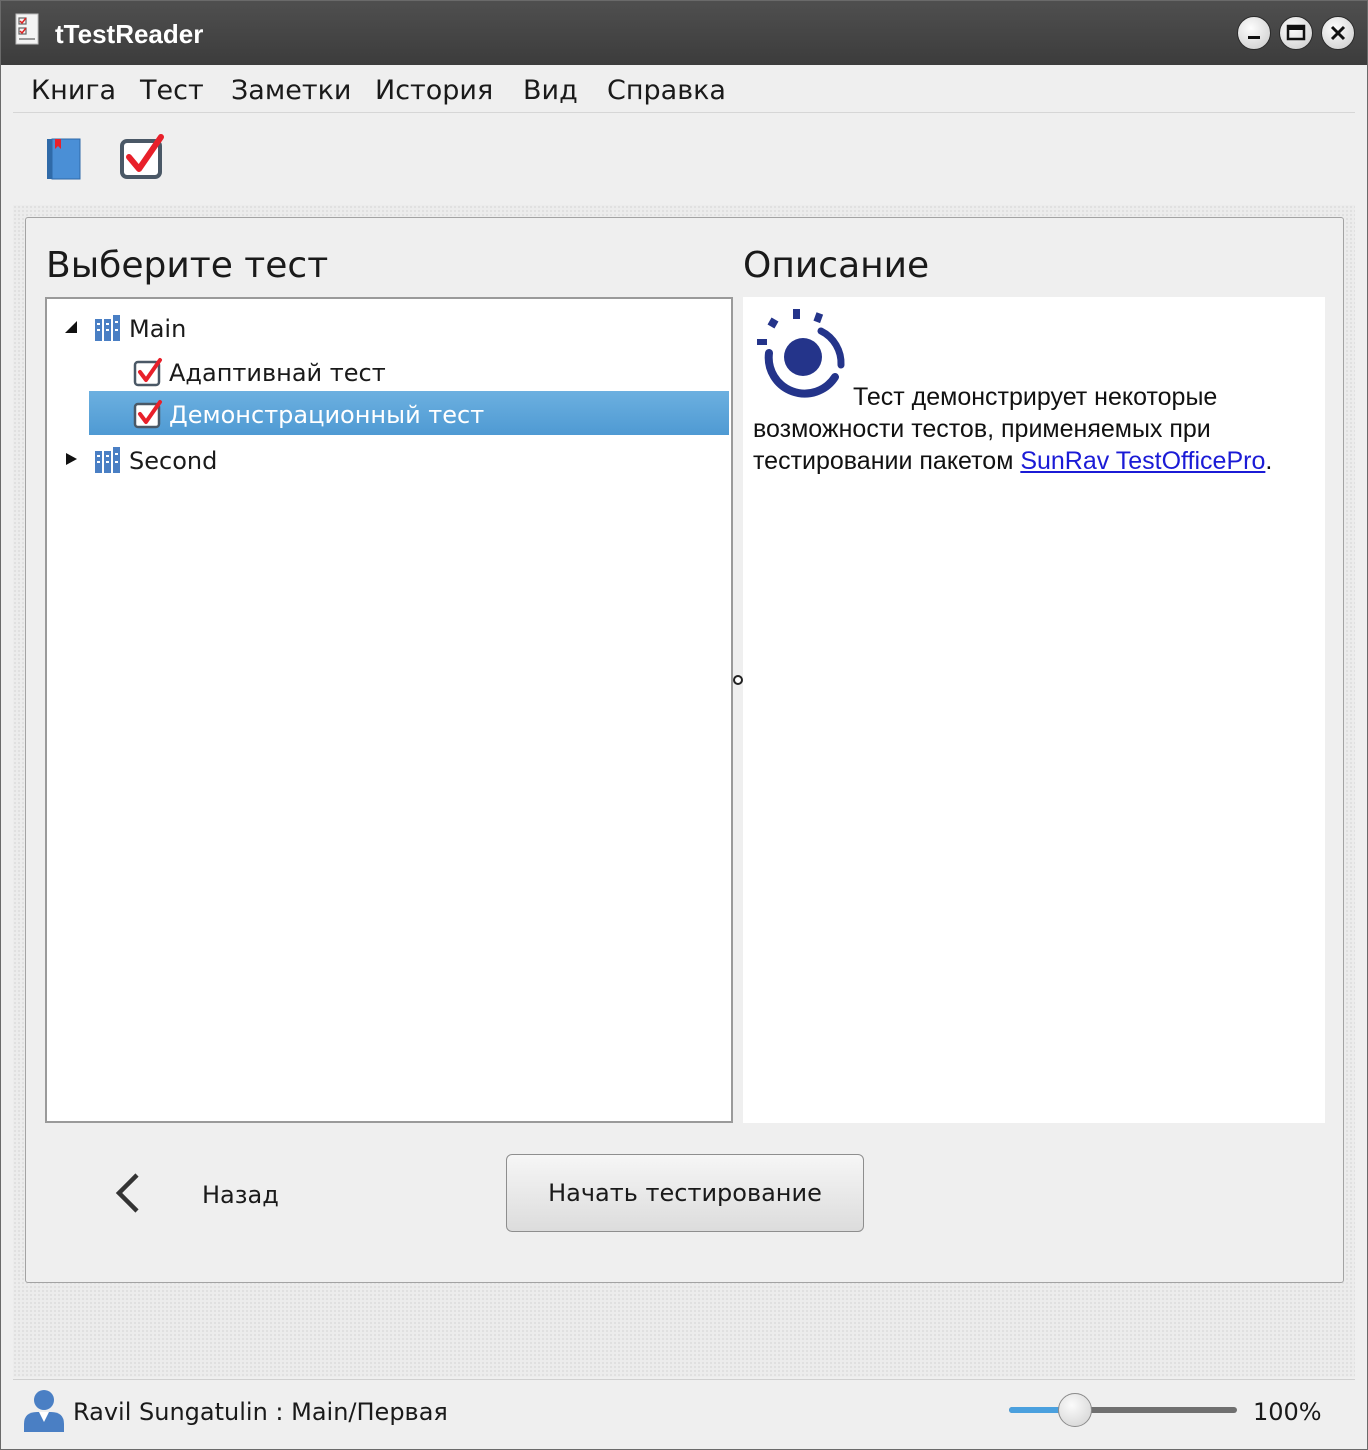  I want to click on tree-node-second: Second, so click(389, 459).